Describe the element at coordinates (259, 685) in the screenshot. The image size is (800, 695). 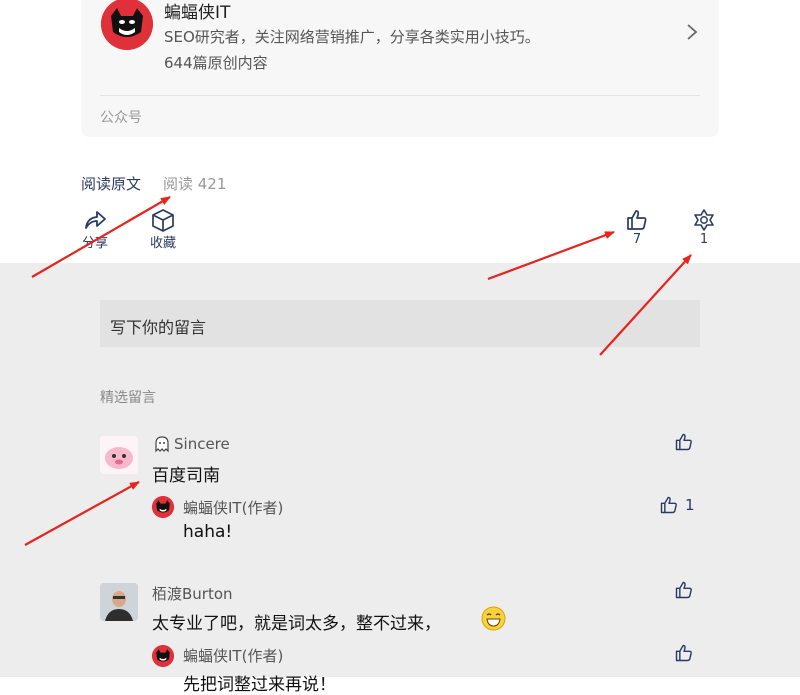
I see `reply-text: 先把词整过来再说！` at that location.